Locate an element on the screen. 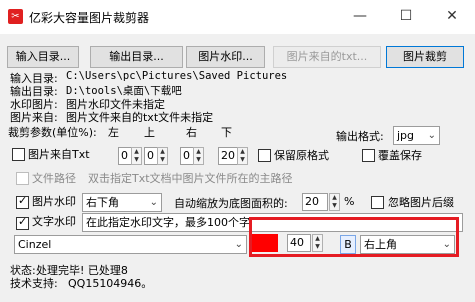 The width and height of the screenshot is (475, 302). crop-right-spinner: ▲ ▼ is located at coordinates (198, 156).